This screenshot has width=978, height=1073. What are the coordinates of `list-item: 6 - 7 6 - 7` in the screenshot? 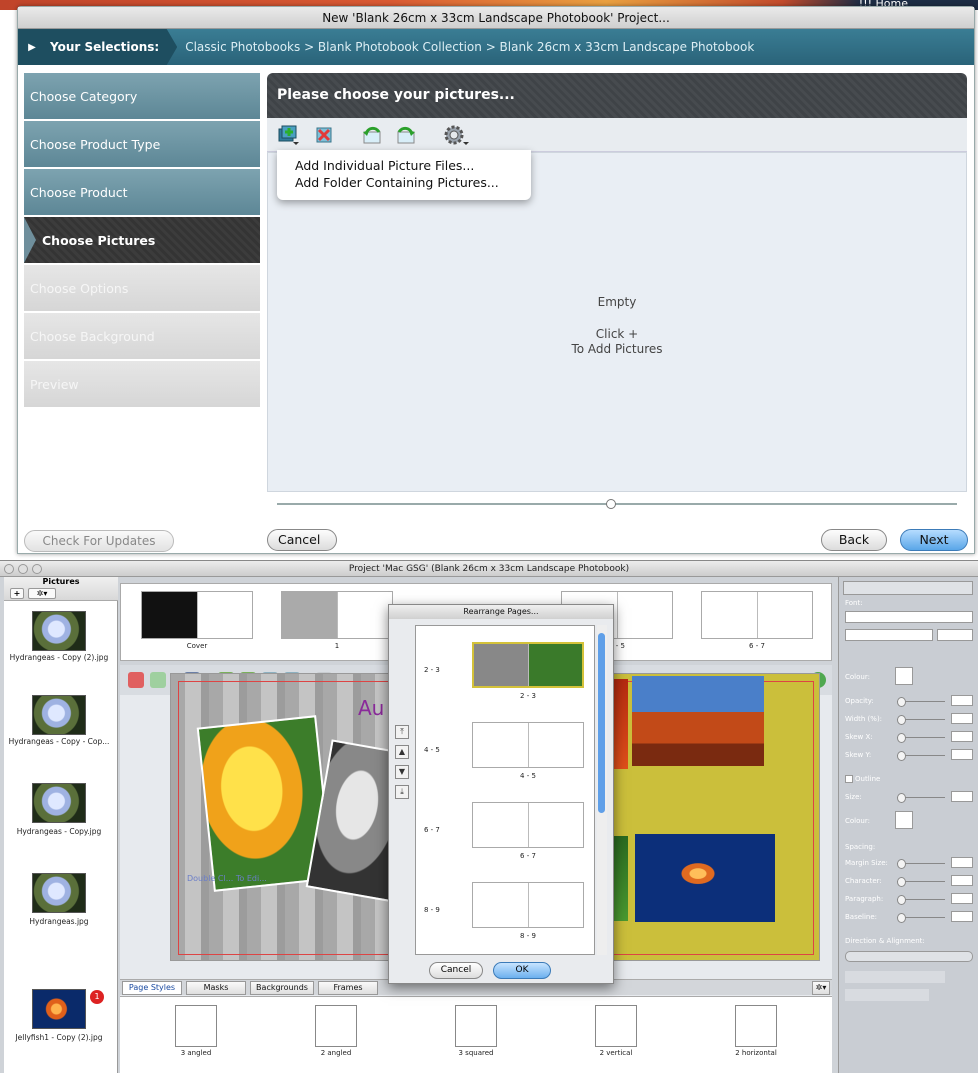 It's located at (506, 826).